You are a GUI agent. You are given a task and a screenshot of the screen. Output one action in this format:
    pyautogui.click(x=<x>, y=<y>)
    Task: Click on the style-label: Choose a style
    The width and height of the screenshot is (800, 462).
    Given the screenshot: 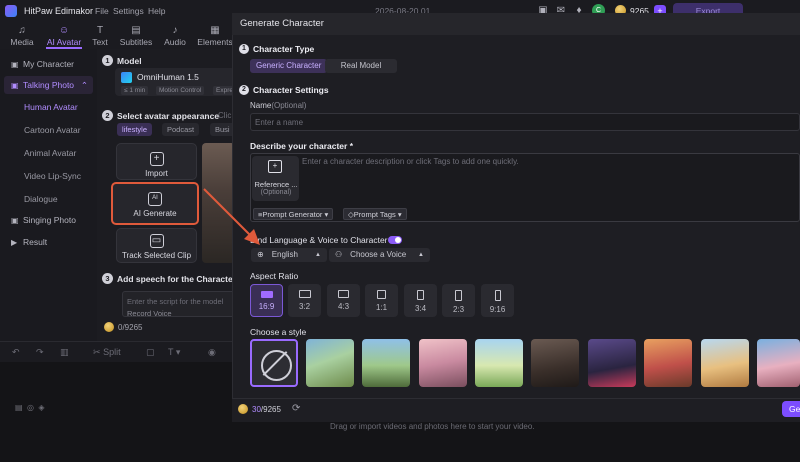 What is the action you would take?
    pyautogui.click(x=278, y=332)
    